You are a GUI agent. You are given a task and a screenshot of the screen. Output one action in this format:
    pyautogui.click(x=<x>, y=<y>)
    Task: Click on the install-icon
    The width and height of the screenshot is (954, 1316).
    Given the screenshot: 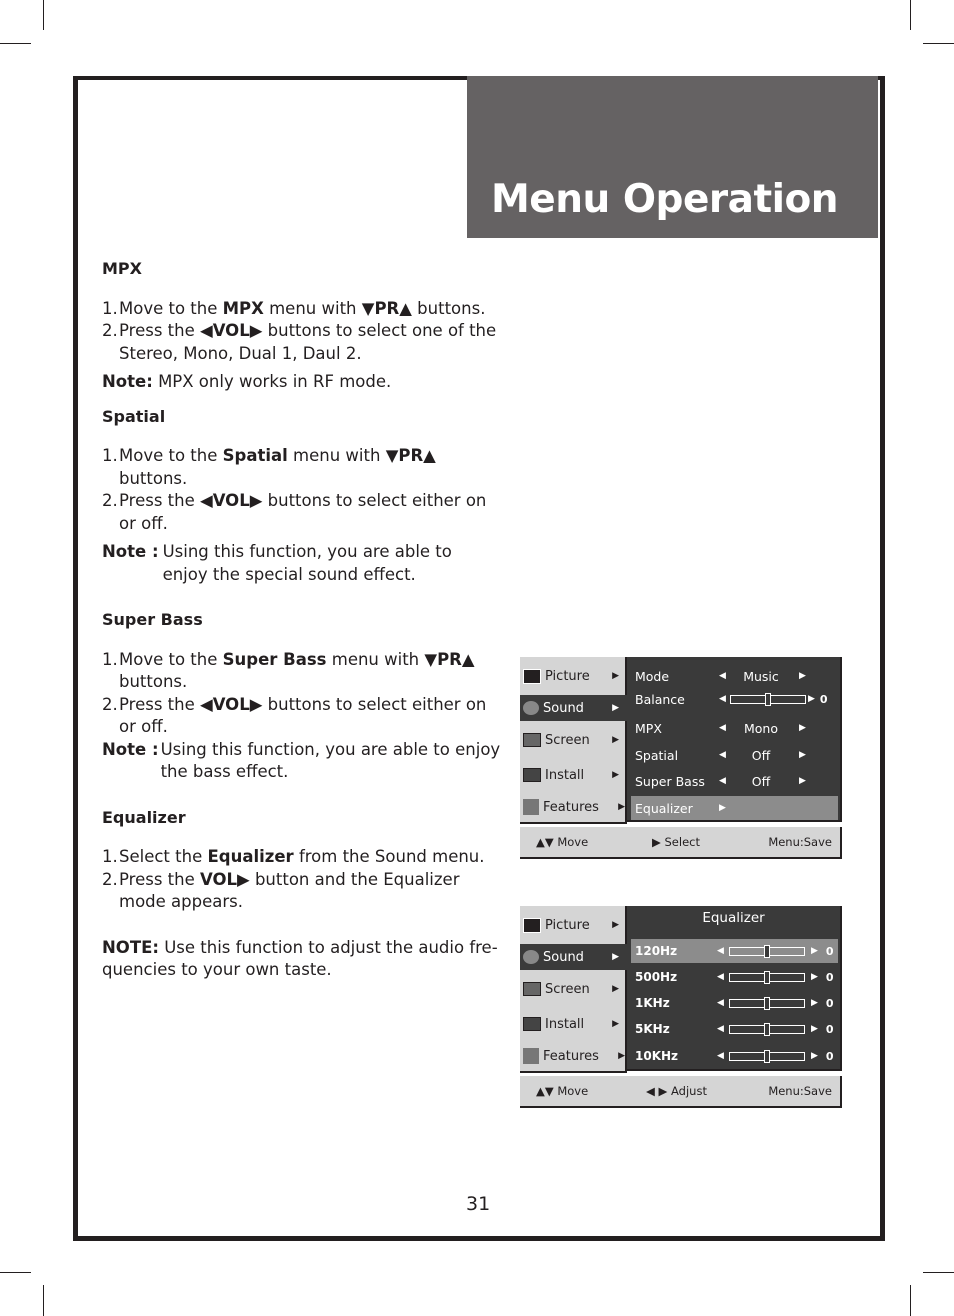 What is the action you would take?
    pyautogui.click(x=532, y=1024)
    